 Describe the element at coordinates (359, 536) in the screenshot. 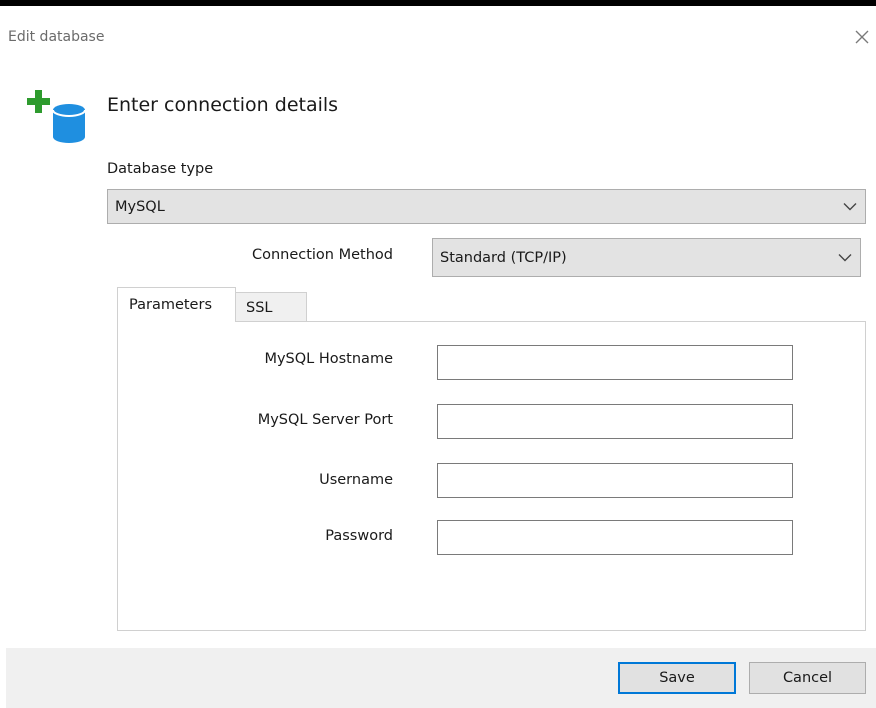

I see `password-label: Password` at that location.